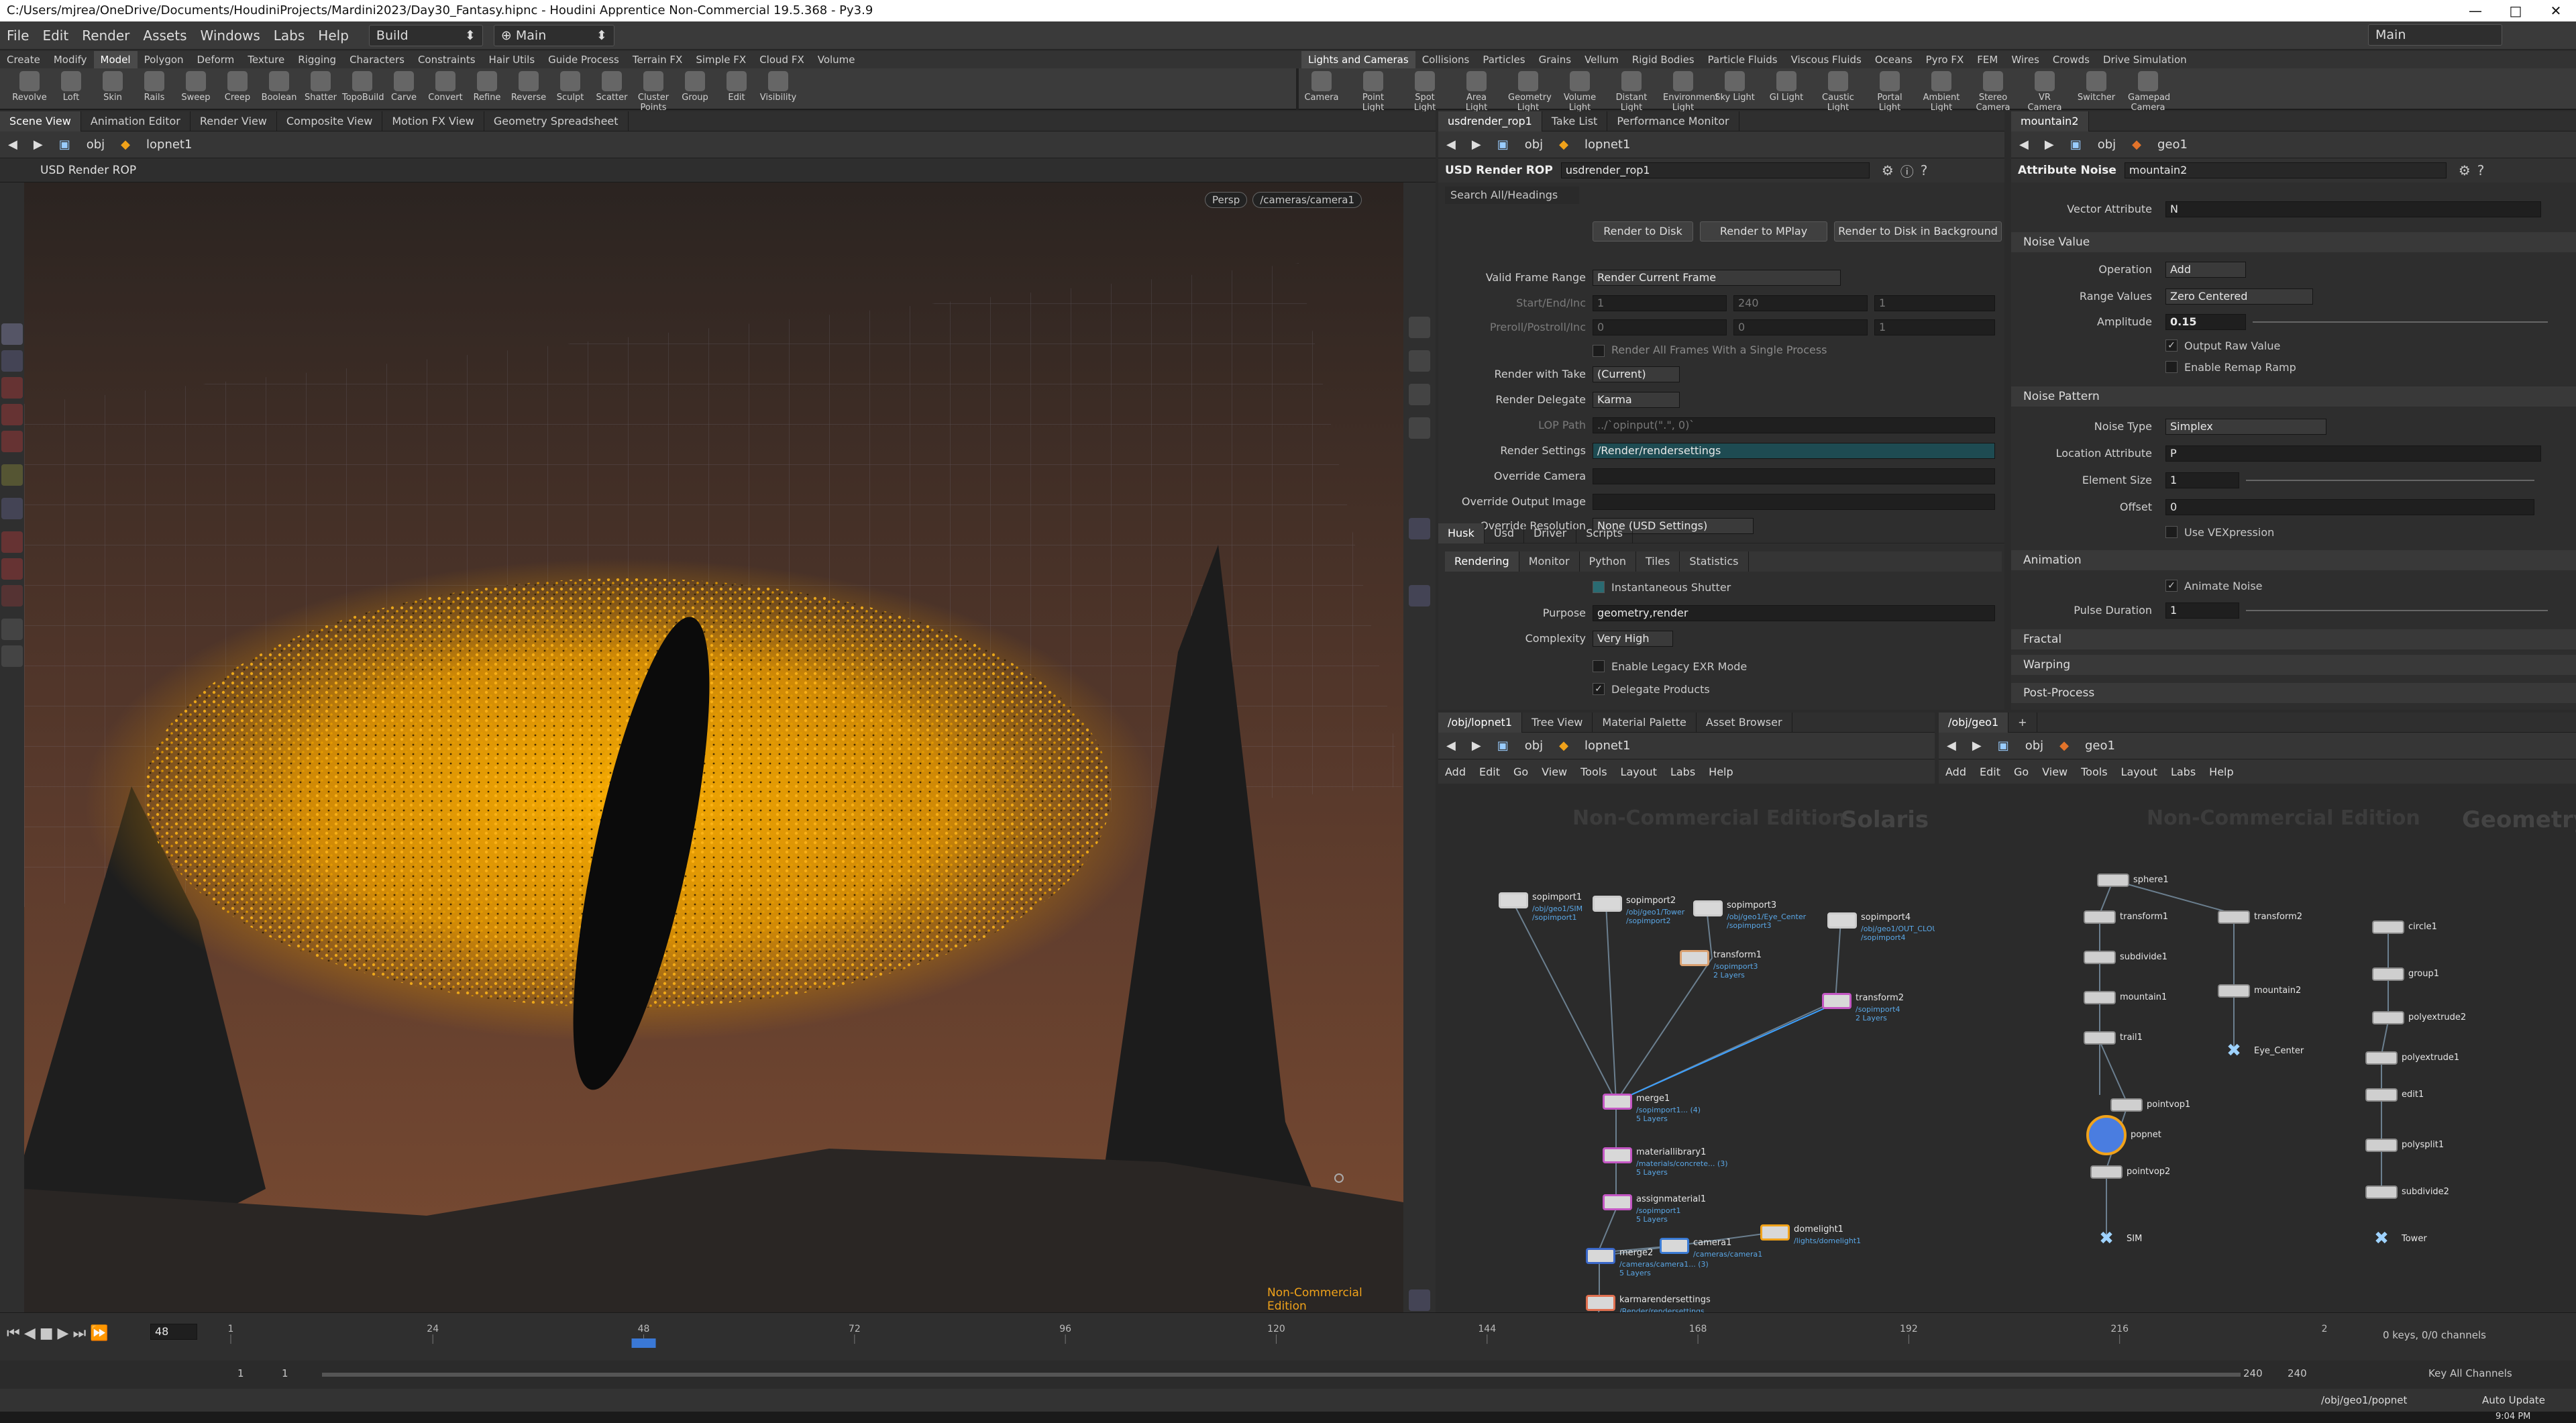 The height and width of the screenshot is (1423, 2576). What do you see at coordinates (1763, 231) in the screenshot?
I see `render-to-mplay-button: Render to MPlay` at bounding box center [1763, 231].